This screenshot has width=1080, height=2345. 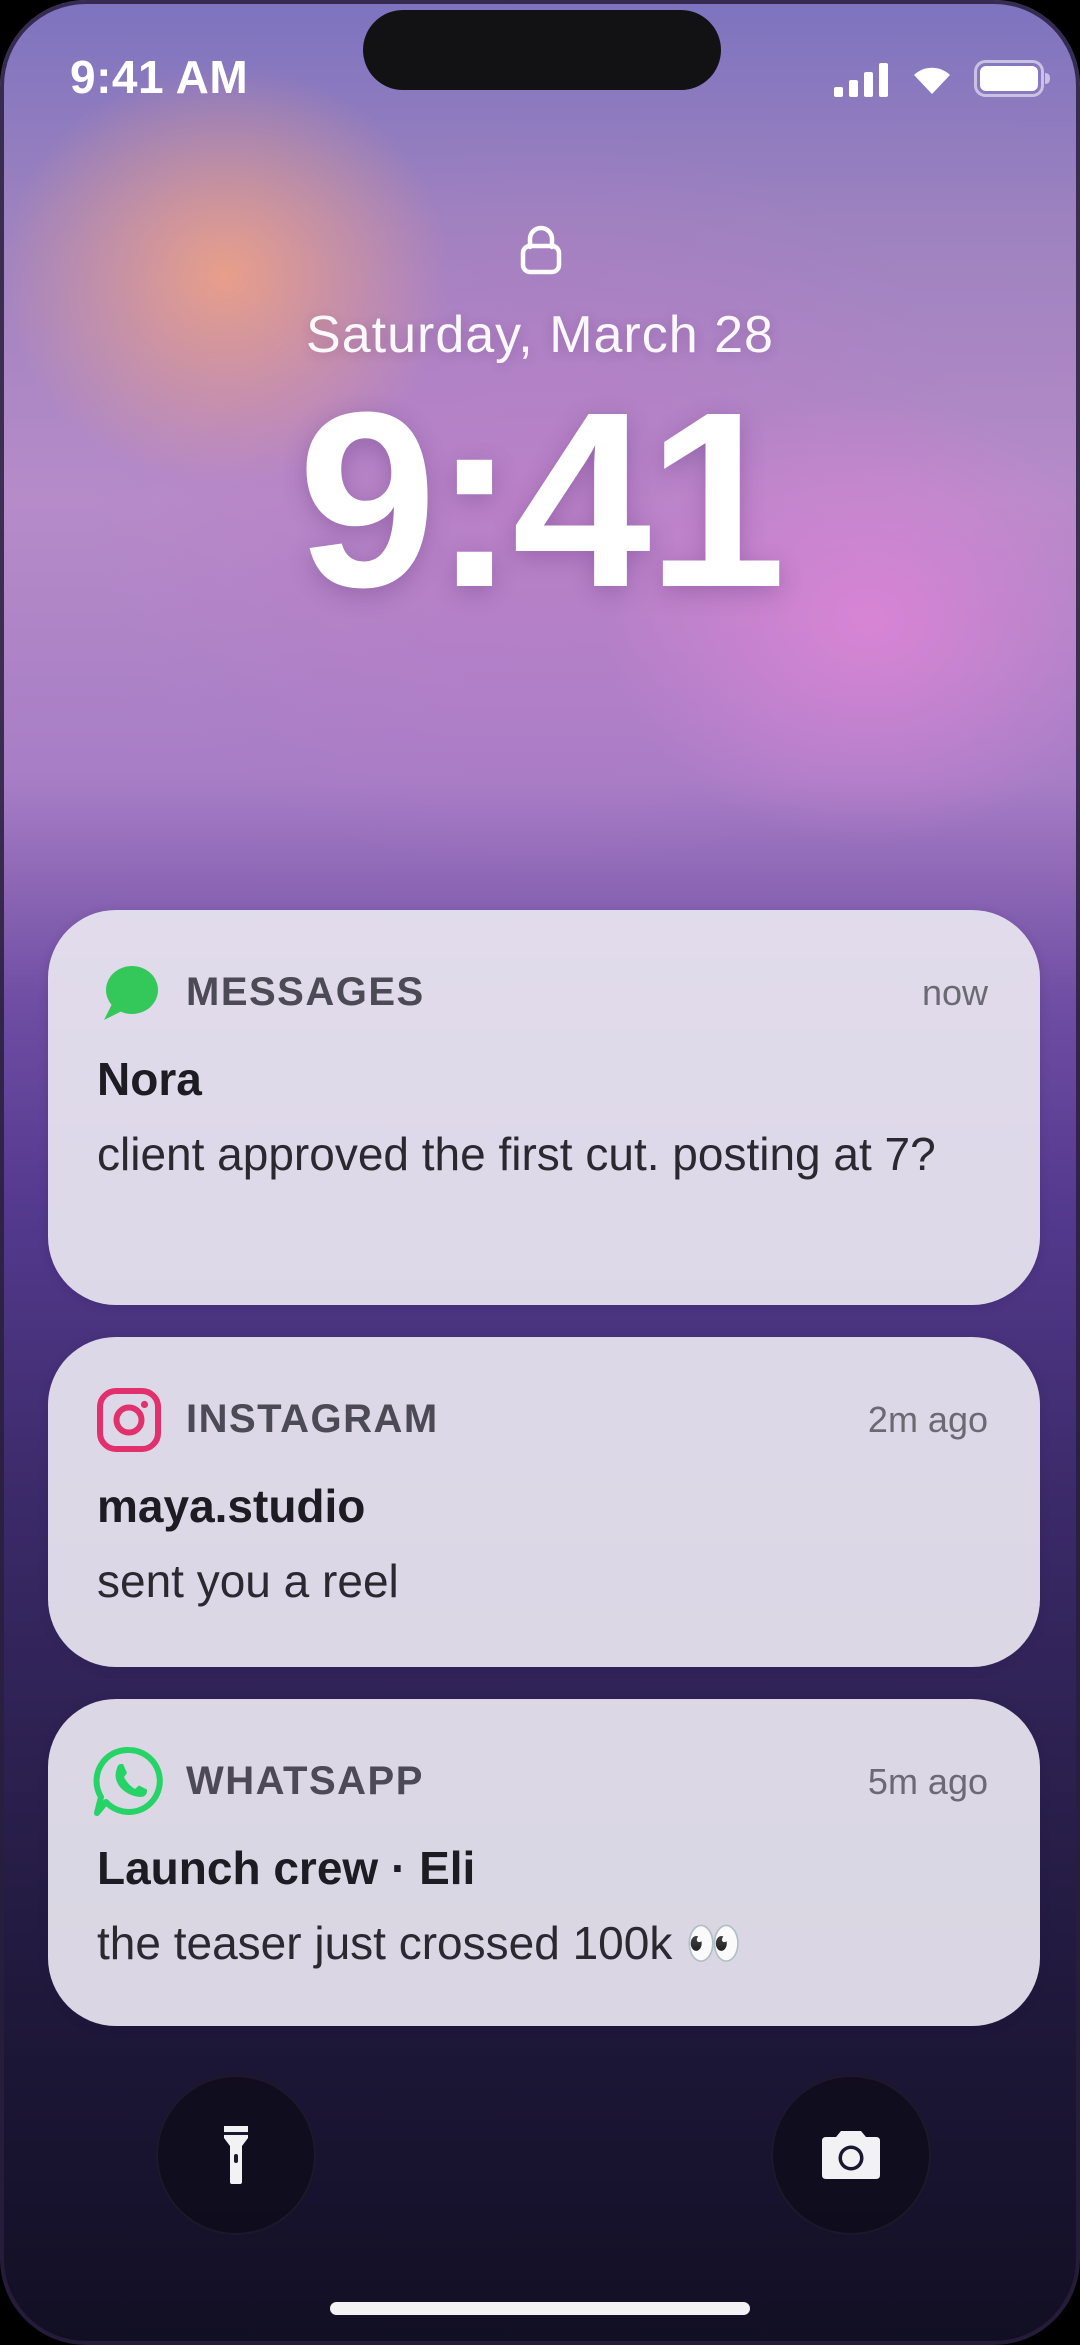 I want to click on notification-title: Launch crew · Eli, so click(x=286, y=1868).